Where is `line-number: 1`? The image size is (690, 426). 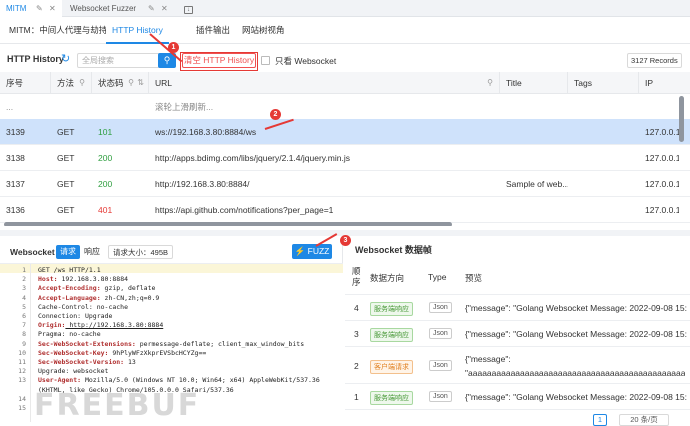 line-number: 1 is located at coordinates (24, 270).